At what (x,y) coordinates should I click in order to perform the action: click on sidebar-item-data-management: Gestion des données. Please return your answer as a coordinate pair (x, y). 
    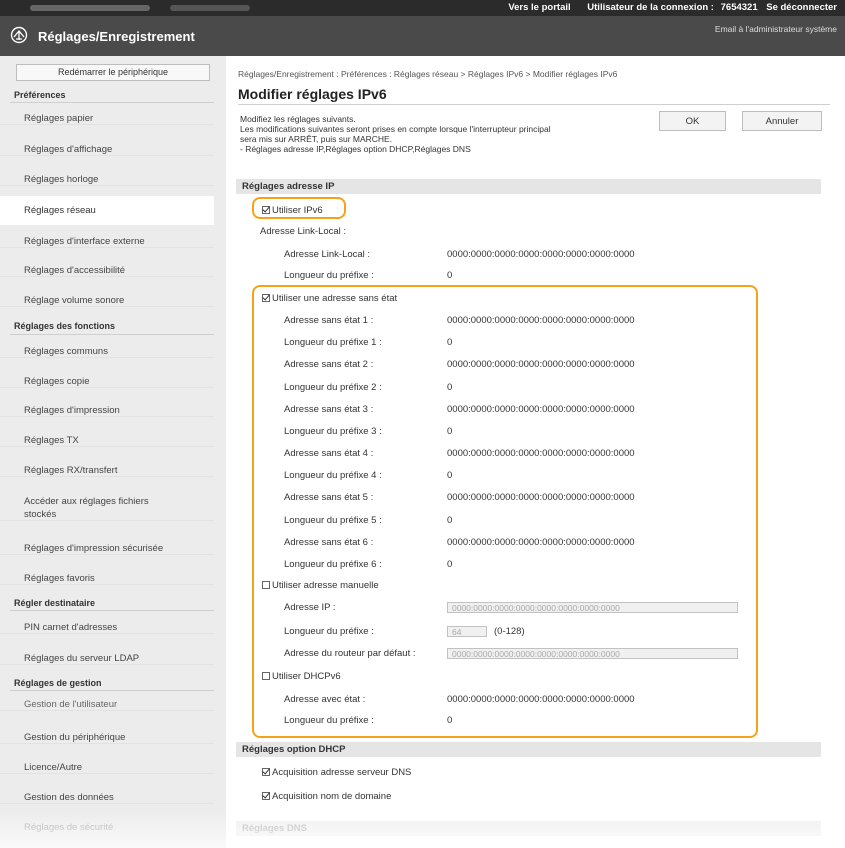
    Looking at the image, I should click on (107, 798).